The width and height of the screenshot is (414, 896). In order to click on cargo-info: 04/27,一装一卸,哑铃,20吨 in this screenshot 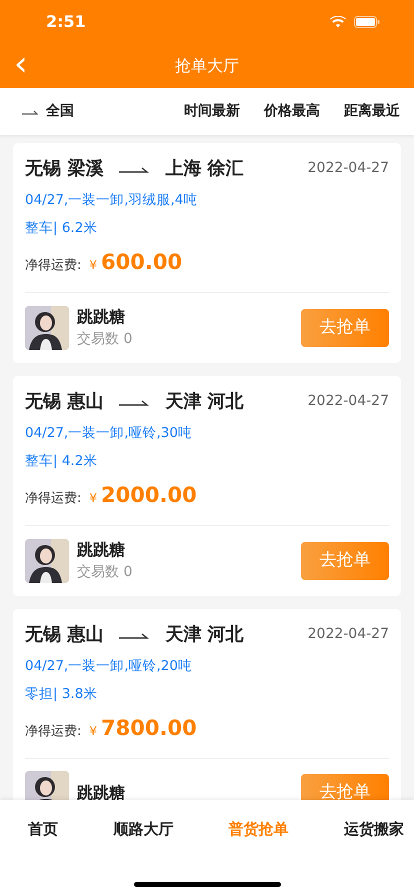, I will do `click(109, 666)`.